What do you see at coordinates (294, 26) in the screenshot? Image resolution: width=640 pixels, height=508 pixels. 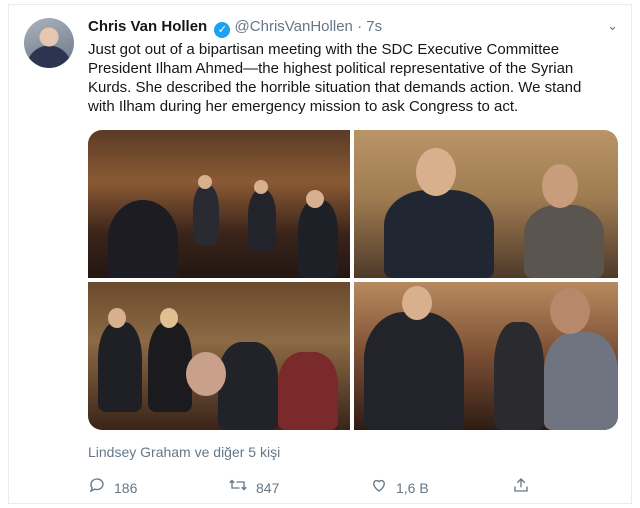 I see `author-handle: @ChrisVanHollen` at bounding box center [294, 26].